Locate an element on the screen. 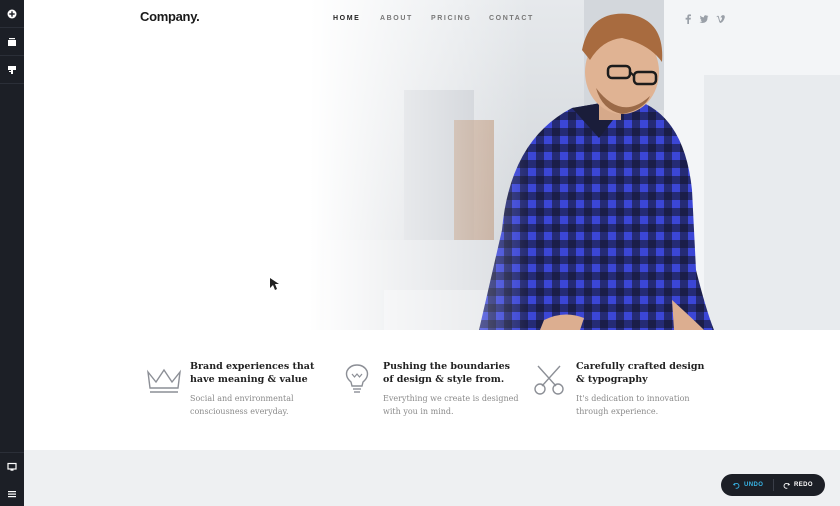 The height and width of the screenshot is (506, 840). twitter-icon is located at coordinates (704, 19).